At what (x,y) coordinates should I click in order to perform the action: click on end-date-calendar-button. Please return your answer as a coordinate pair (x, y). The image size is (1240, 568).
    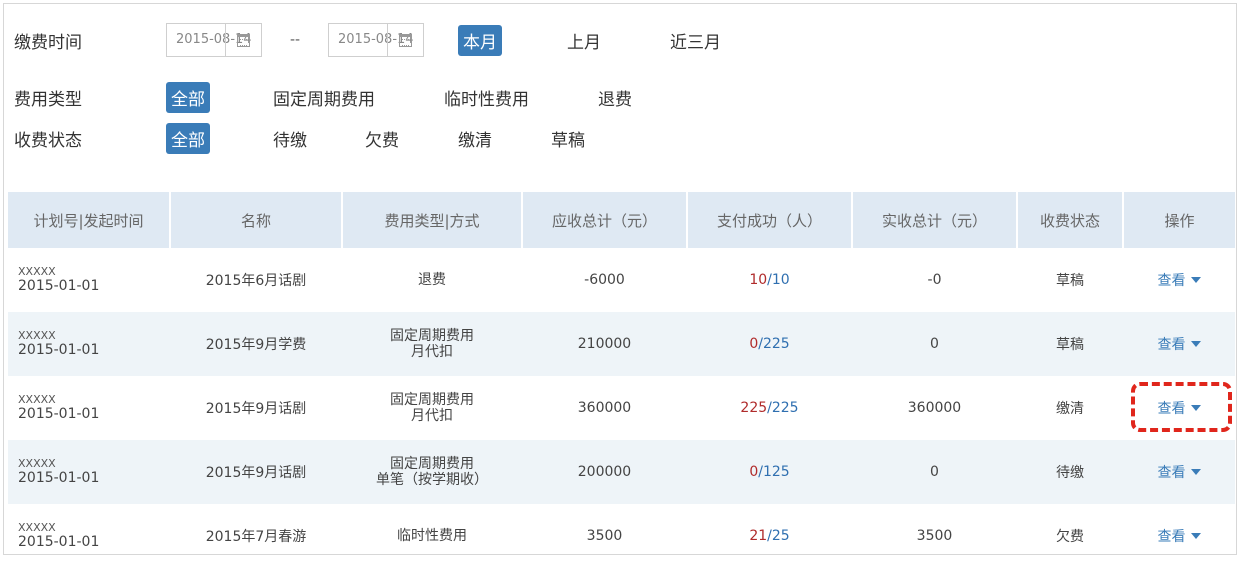
    Looking at the image, I should click on (405, 40).